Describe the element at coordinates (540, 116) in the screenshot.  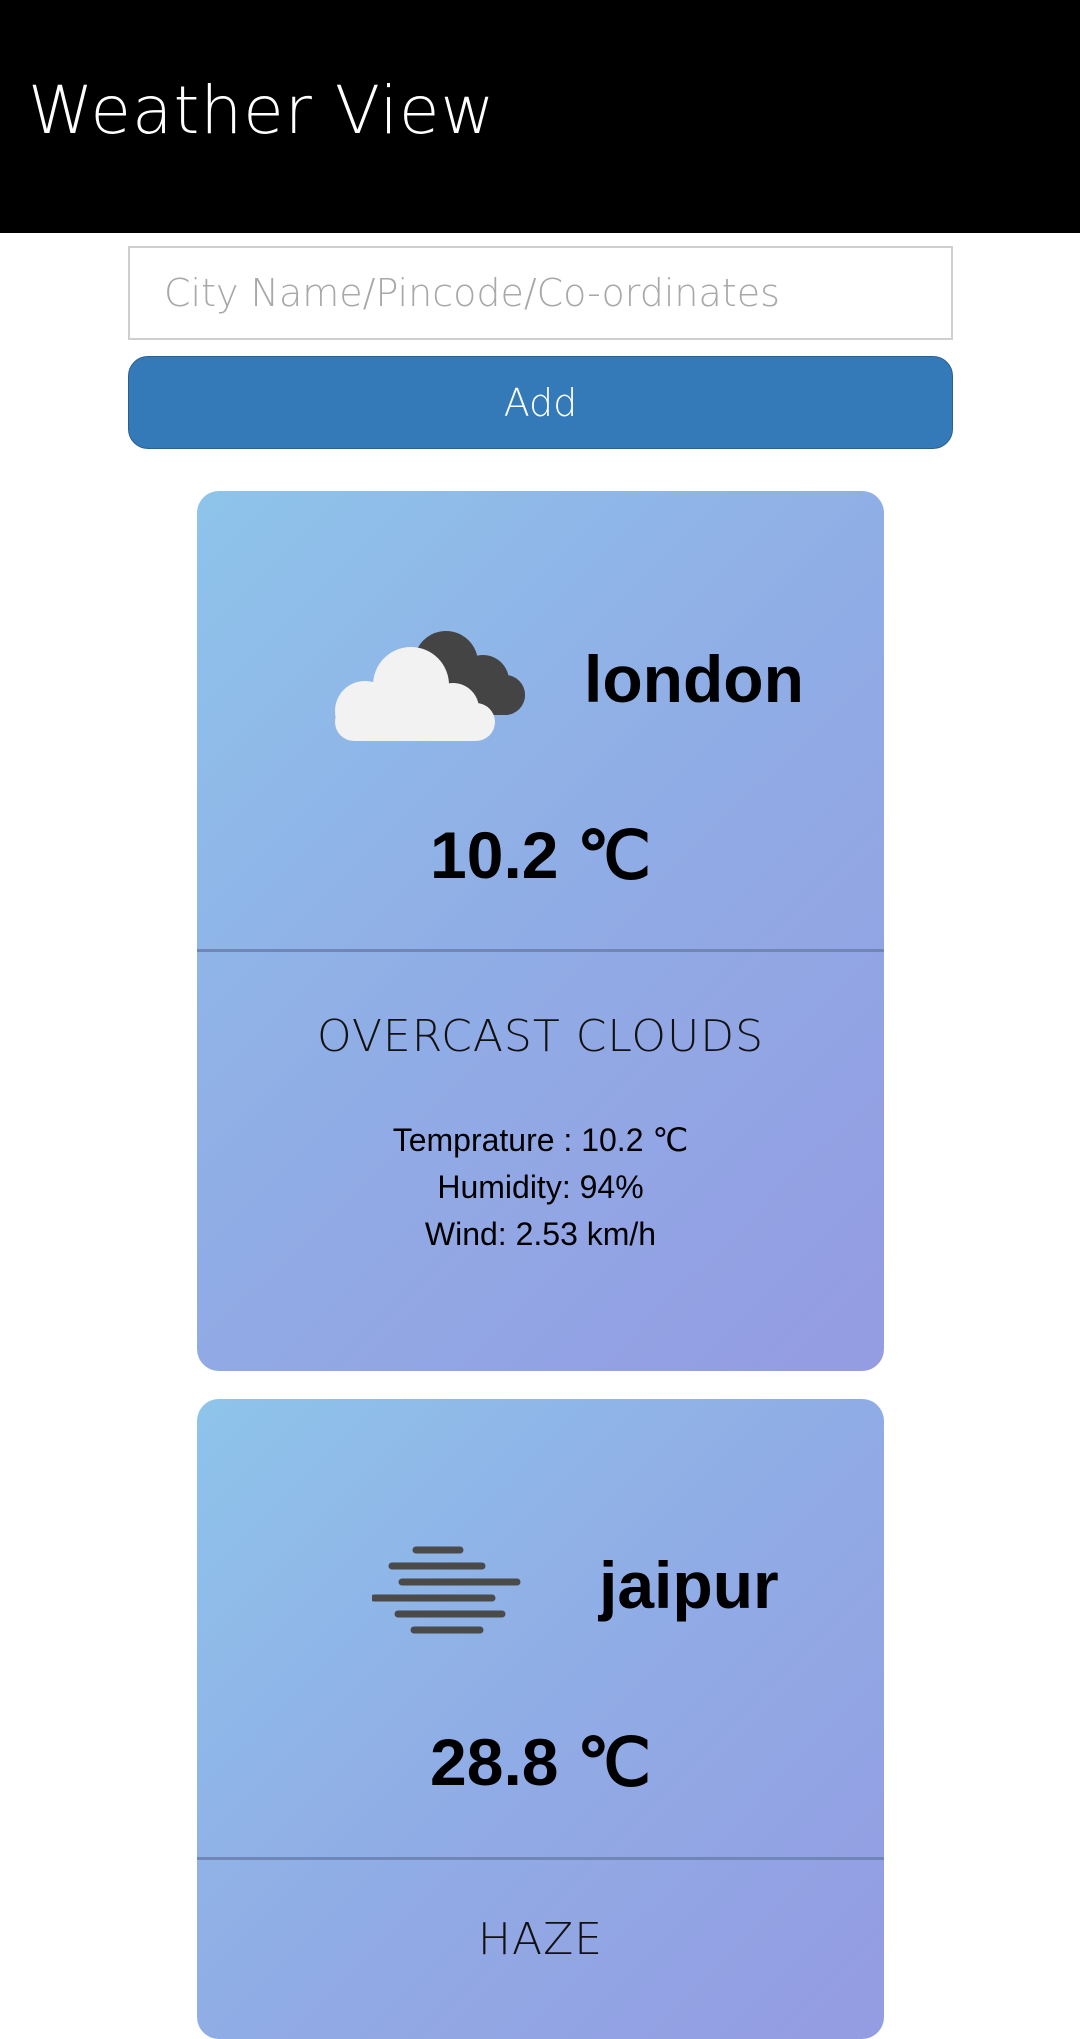
I see `app-header: Weather View` at that location.